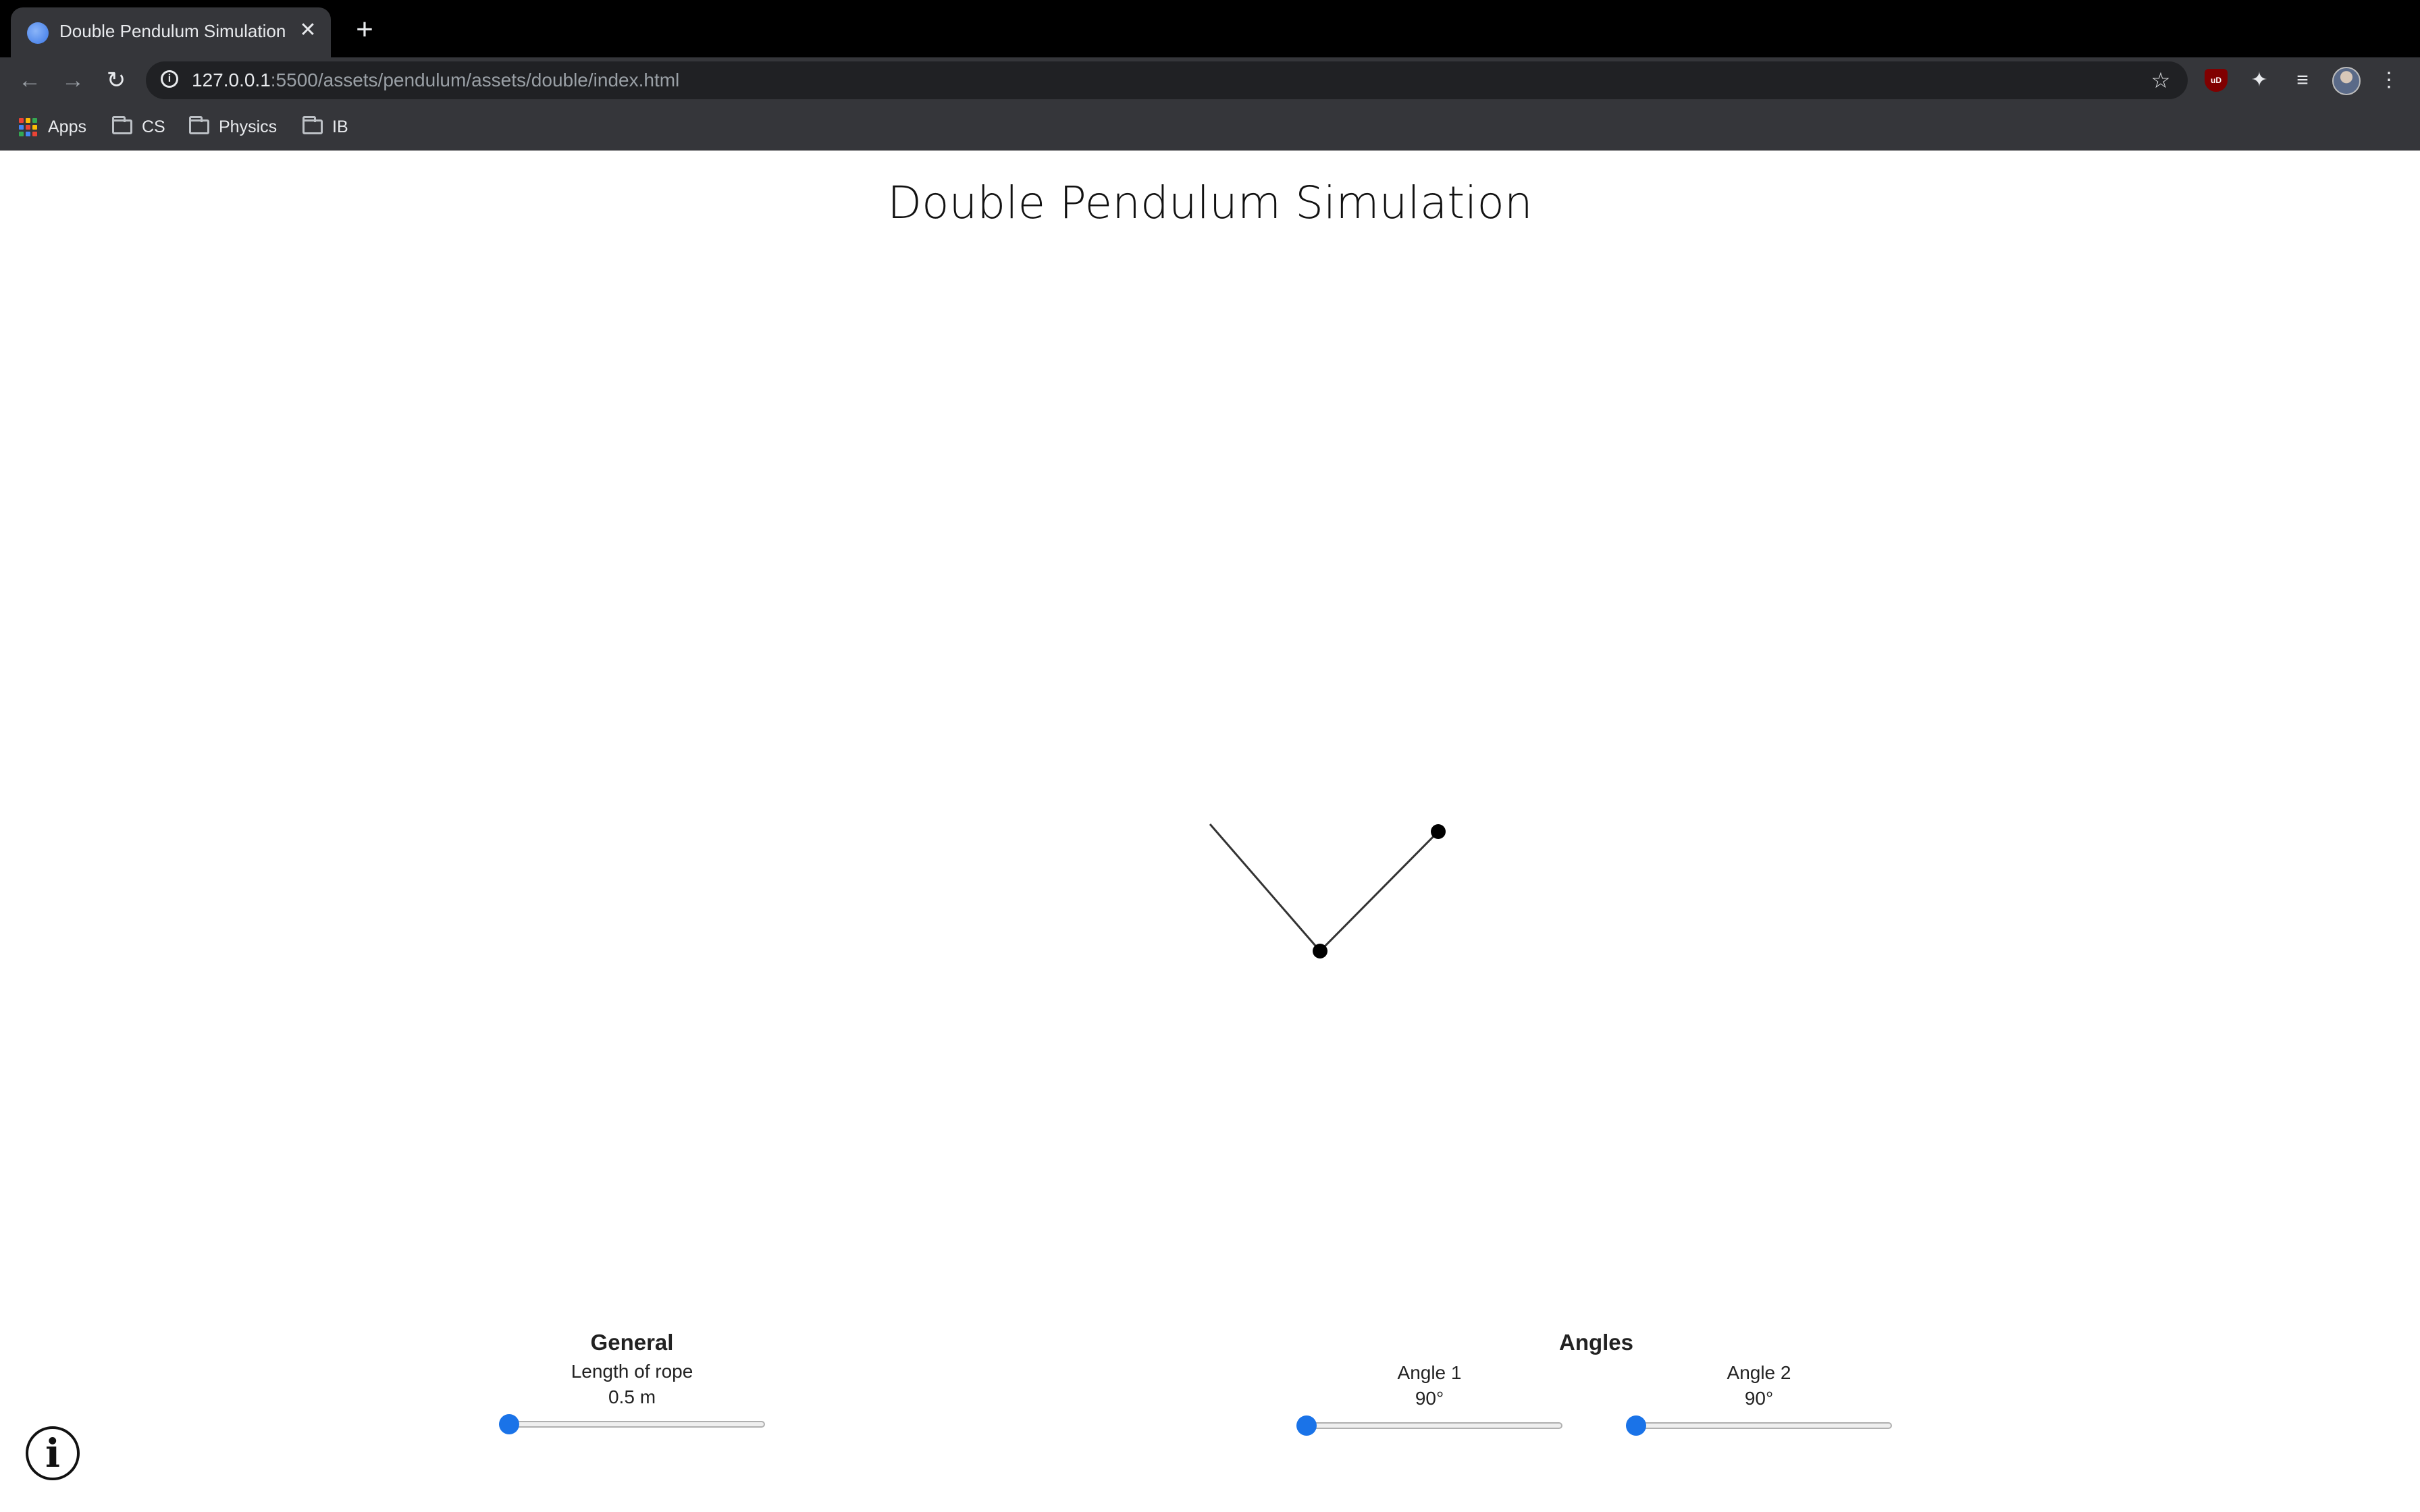 The image size is (2420, 1512). Describe the element at coordinates (38, 33) in the screenshot. I see `tab-favicon-icon` at that location.